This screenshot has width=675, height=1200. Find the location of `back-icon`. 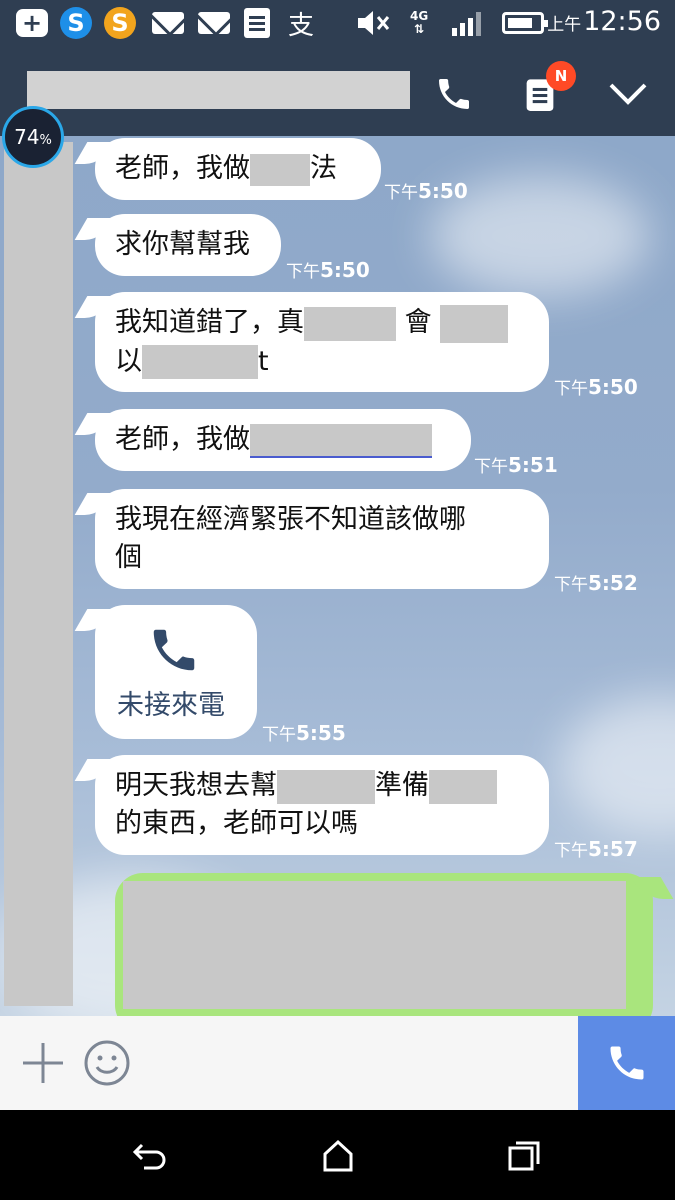

back-icon is located at coordinates (149, 1156).